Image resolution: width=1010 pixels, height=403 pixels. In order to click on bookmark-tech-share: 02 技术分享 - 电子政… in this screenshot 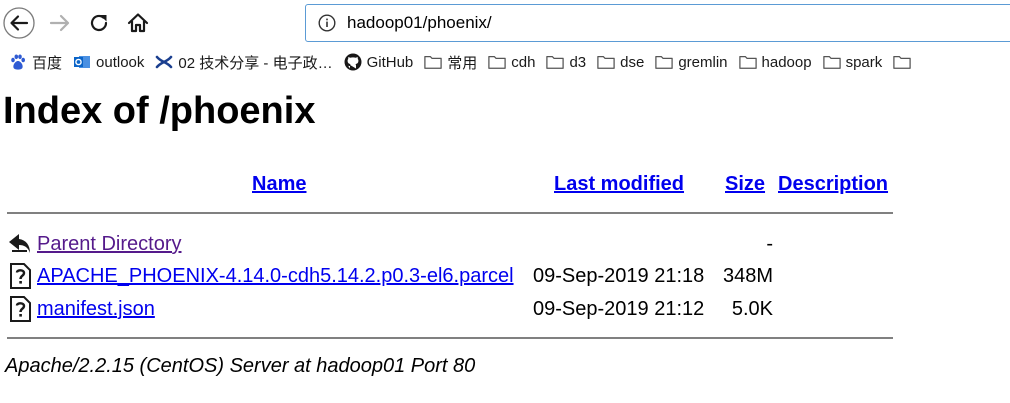, I will do `click(243, 62)`.